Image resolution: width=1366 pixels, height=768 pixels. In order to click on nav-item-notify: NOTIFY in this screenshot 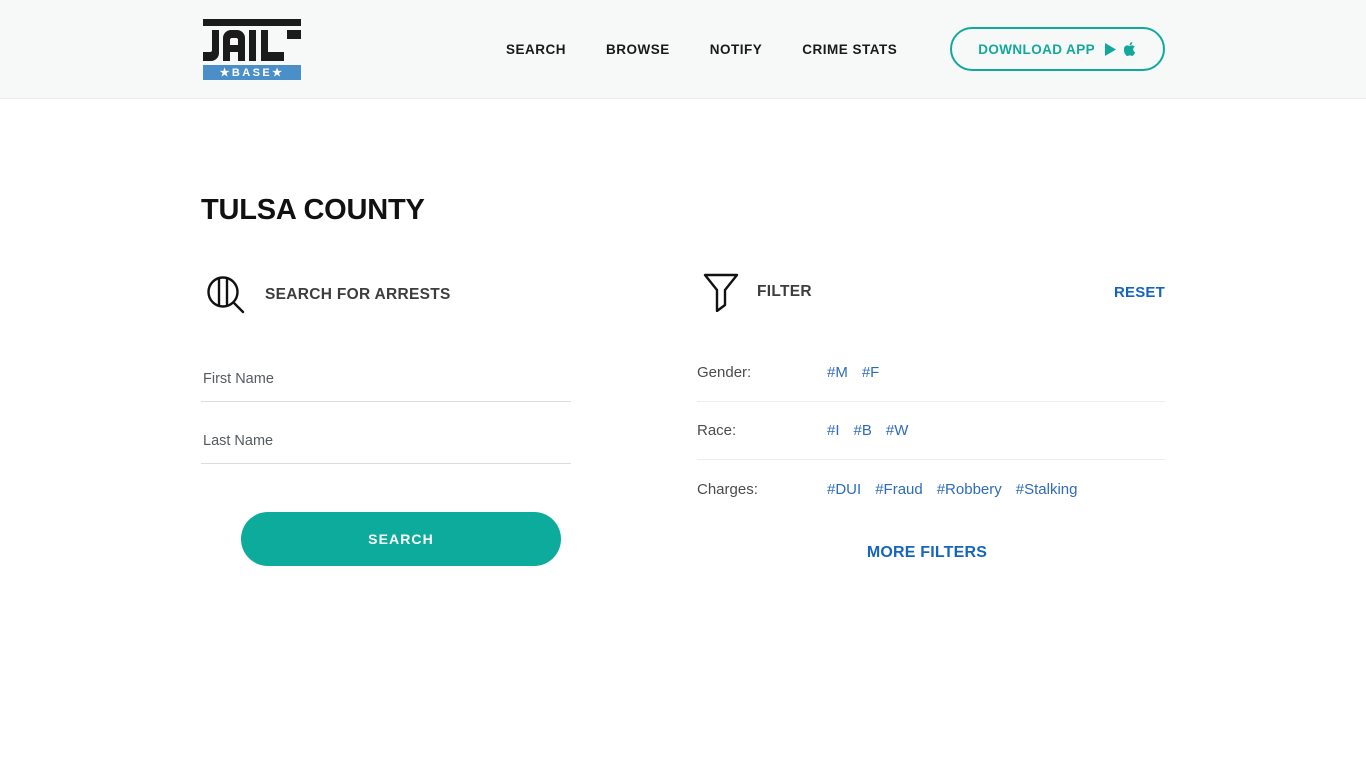, I will do `click(736, 49)`.